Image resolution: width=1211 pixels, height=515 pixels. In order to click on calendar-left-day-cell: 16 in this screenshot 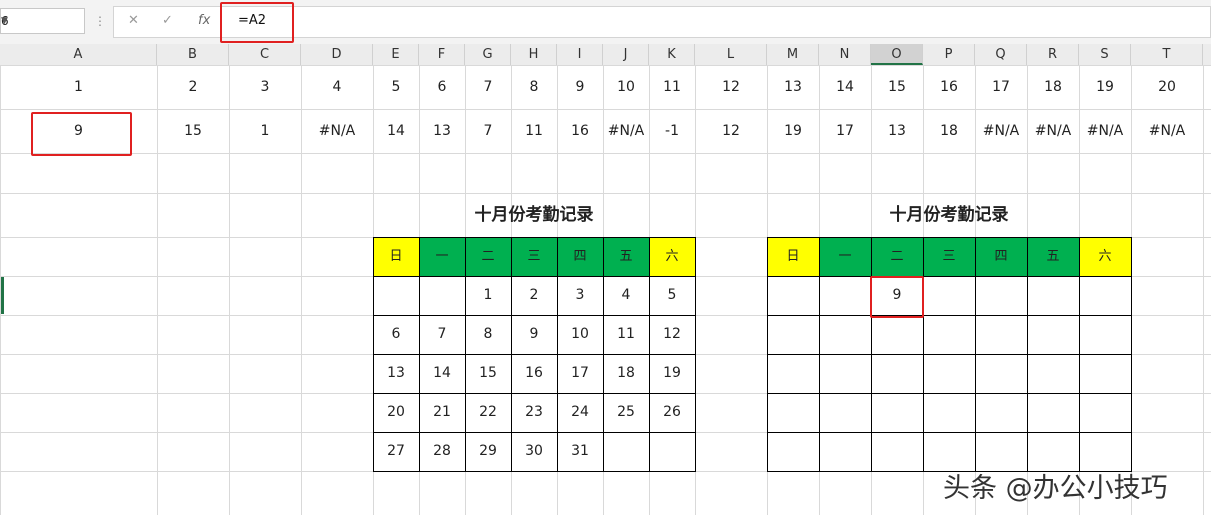, I will do `click(534, 373)`.